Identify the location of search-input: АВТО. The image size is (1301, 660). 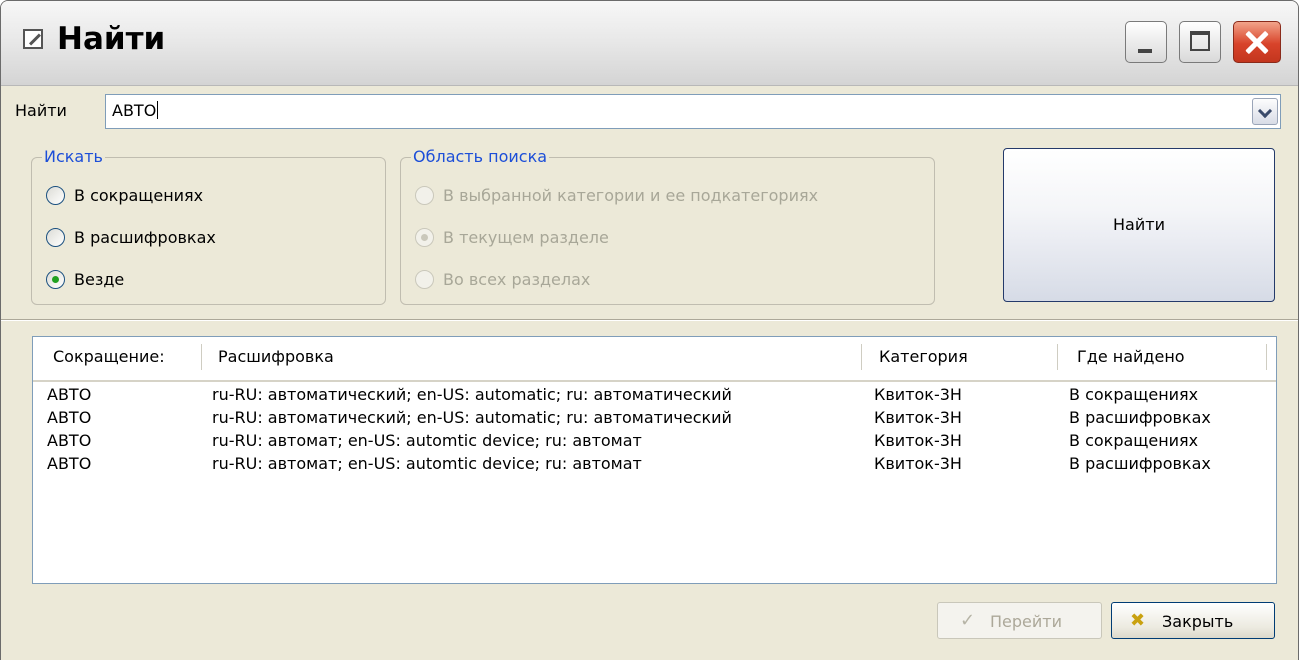
(135, 110).